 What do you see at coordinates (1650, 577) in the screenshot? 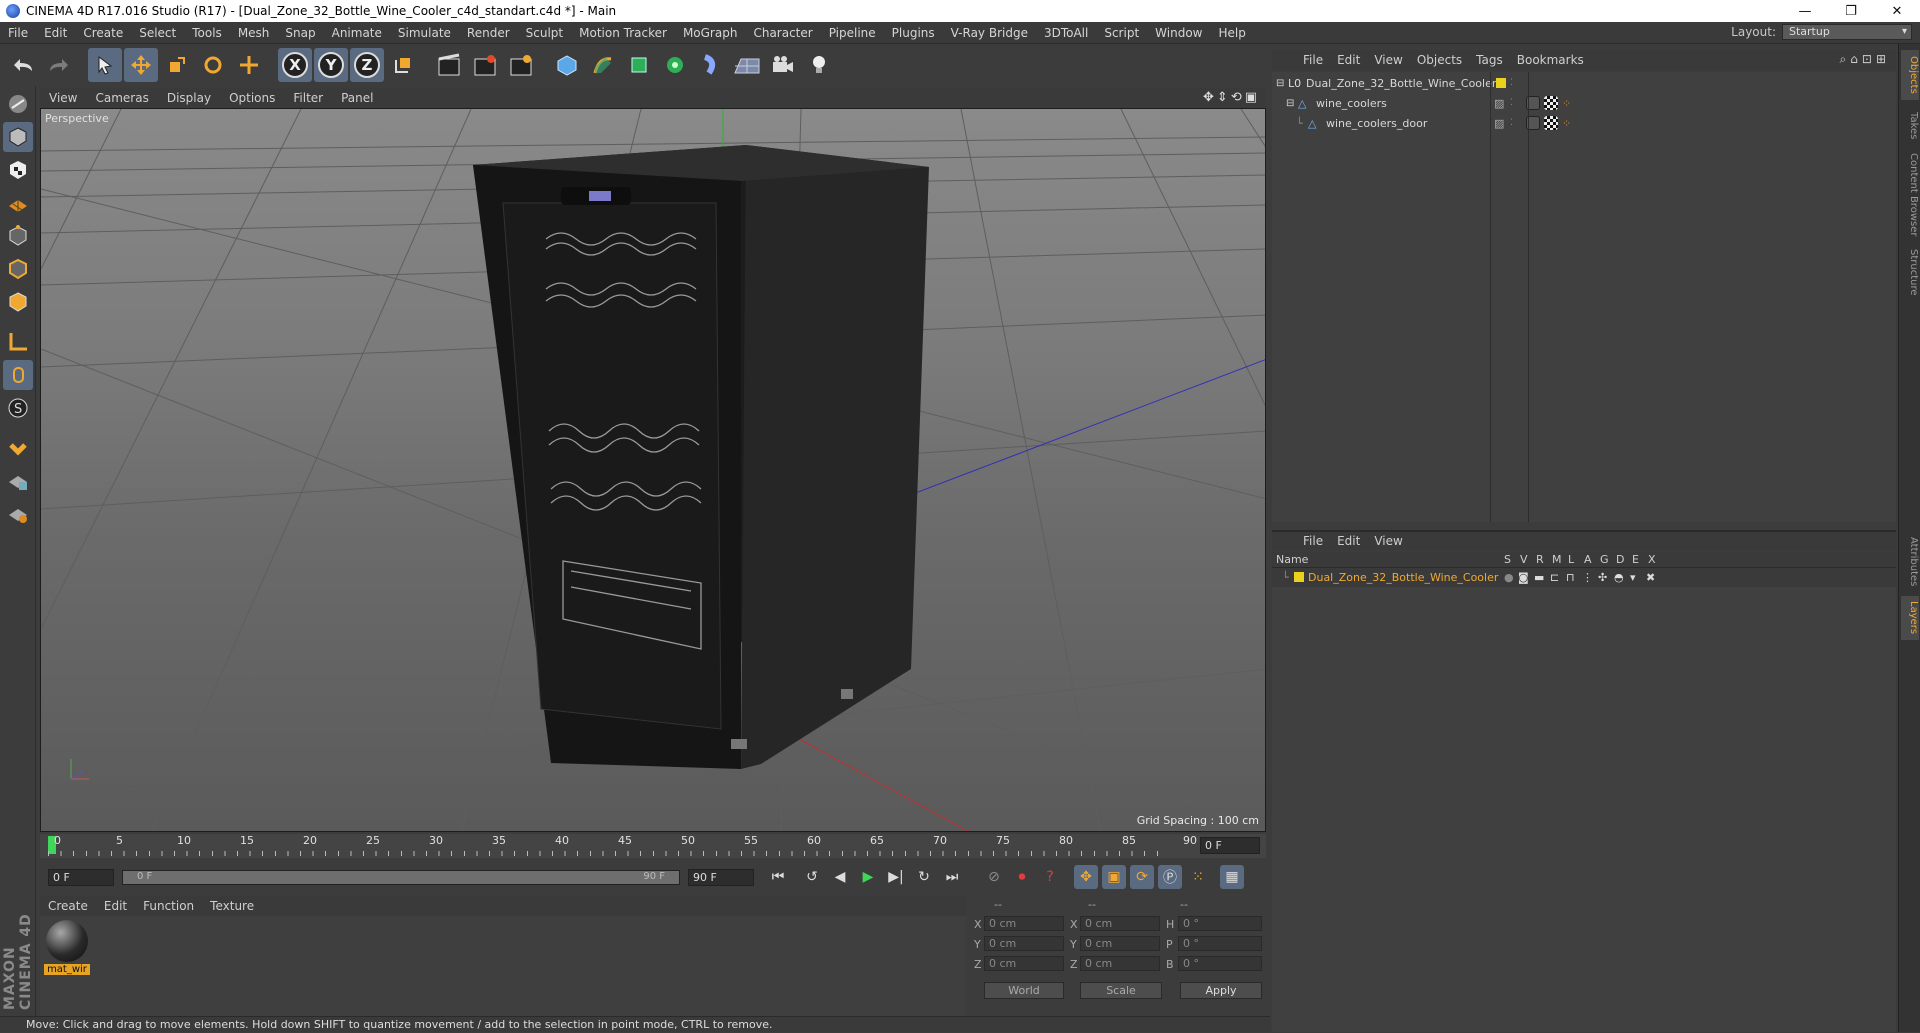
I see `layer-xref-toggle: ✖` at bounding box center [1650, 577].